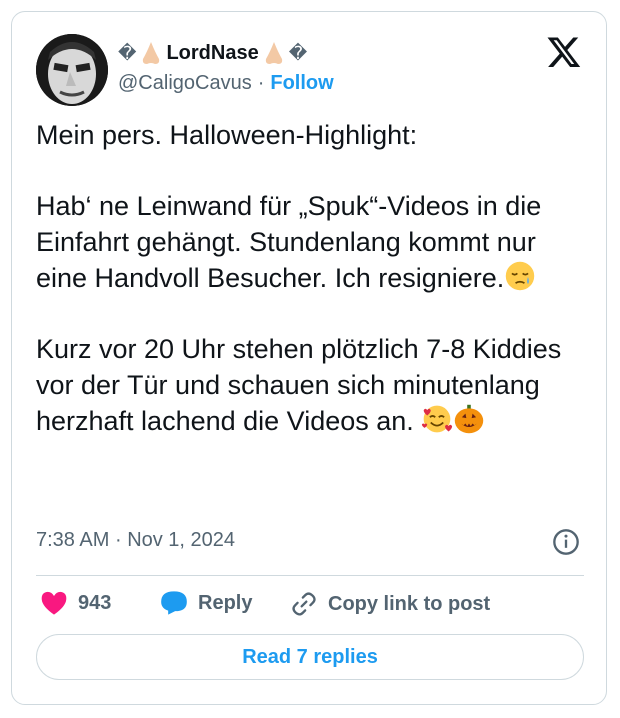 This screenshot has height=718, width=620. I want to click on smiling-face-with-hearts-emoji, so click(437, 419).